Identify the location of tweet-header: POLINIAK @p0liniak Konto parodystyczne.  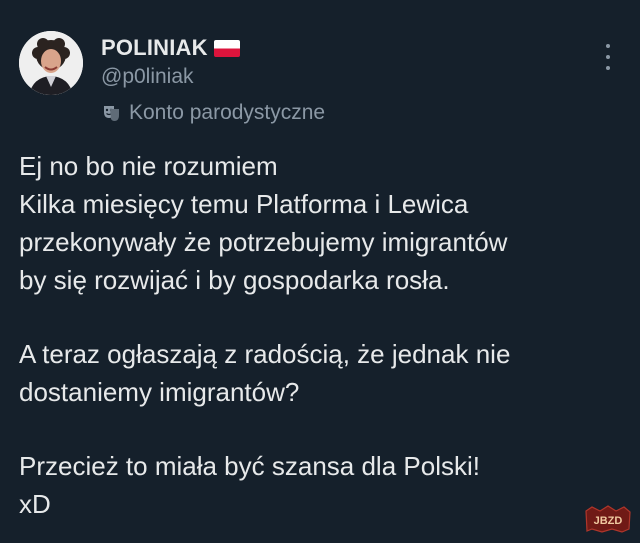
(213, 80).